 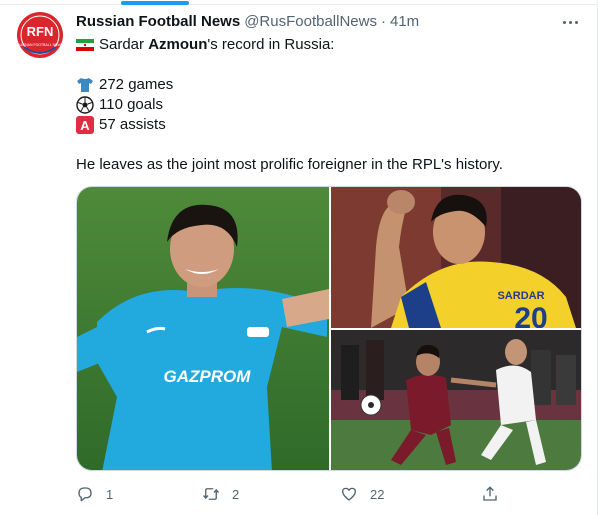 What do you see at coordinates (40, 31) in the screenshot?
I see `avatar-text: RFN` at bounding box center [40, 31].